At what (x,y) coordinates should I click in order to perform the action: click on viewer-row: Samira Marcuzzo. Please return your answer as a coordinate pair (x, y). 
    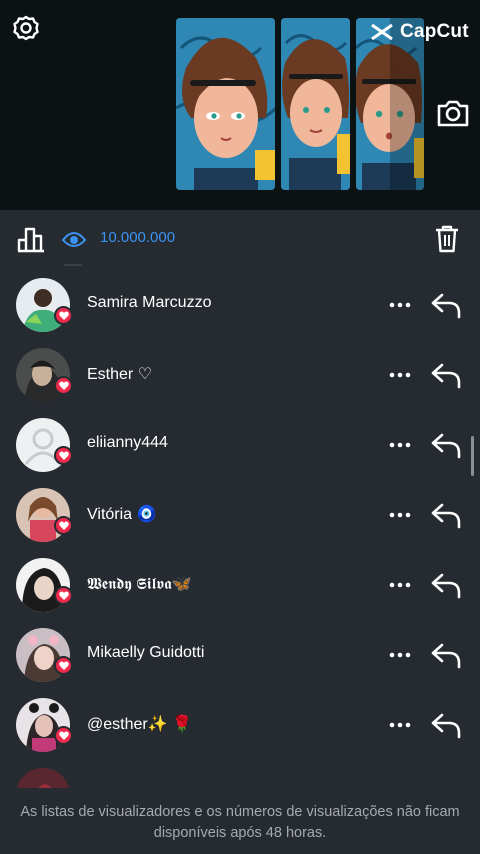
    Looking at the image, I should click on (240, 305).